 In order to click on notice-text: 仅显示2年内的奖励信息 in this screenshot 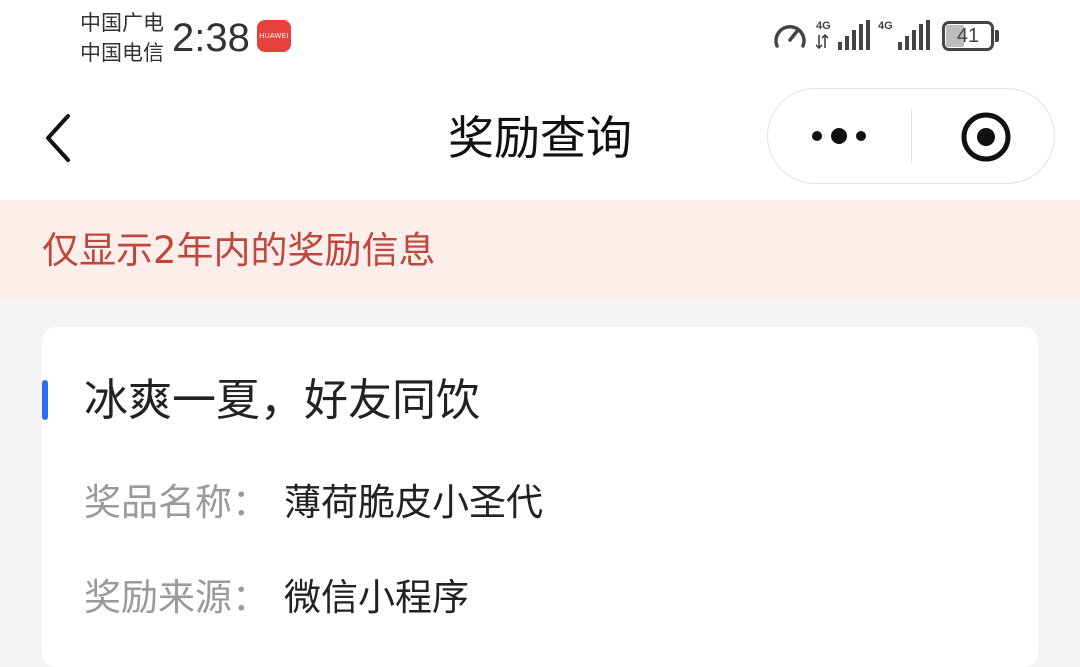, I will do `click(239, 250)`.